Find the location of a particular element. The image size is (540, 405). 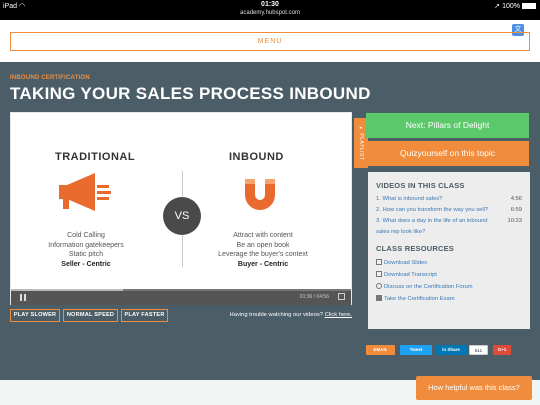

resource-exam: Take the Certification Exam is located at coordinates (449, 299).